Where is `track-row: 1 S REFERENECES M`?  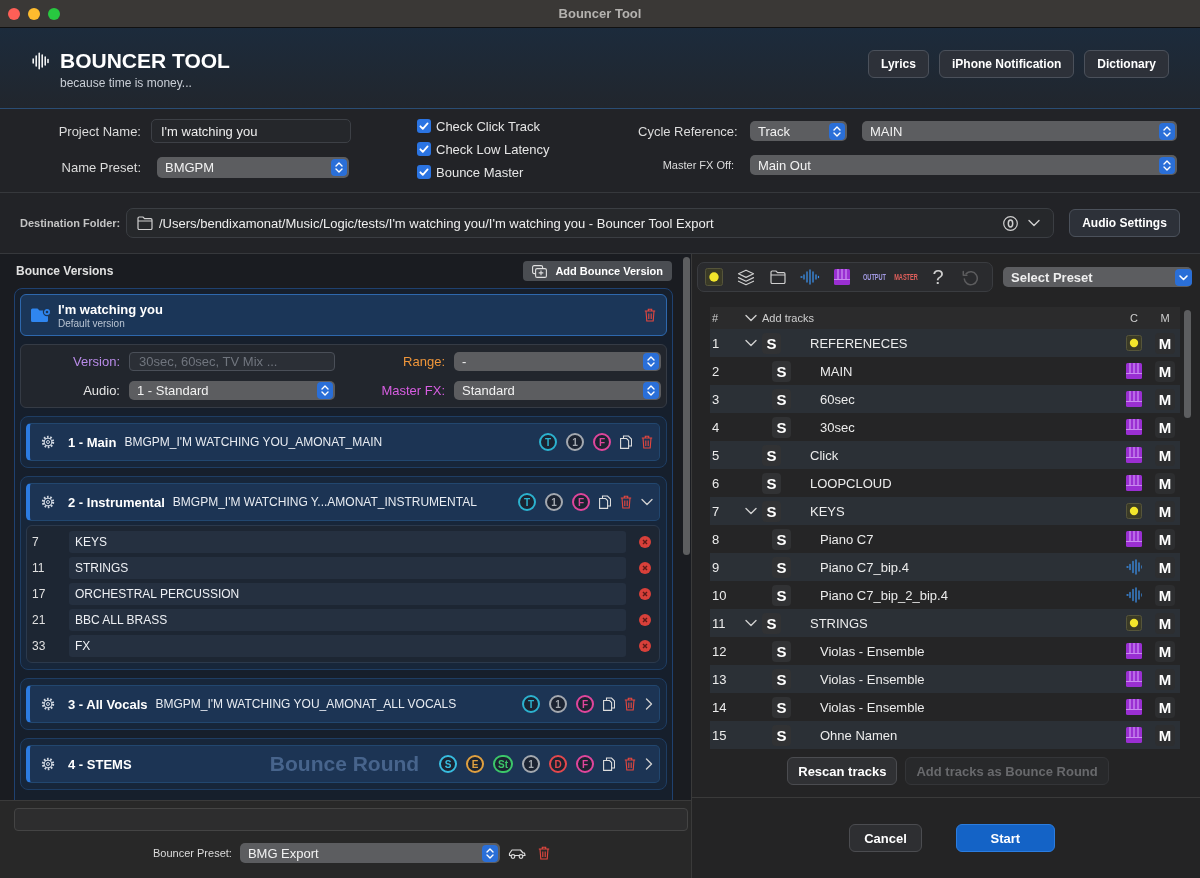 track-row: 1 S REFERENECES M is located at coordinates (945, 343).